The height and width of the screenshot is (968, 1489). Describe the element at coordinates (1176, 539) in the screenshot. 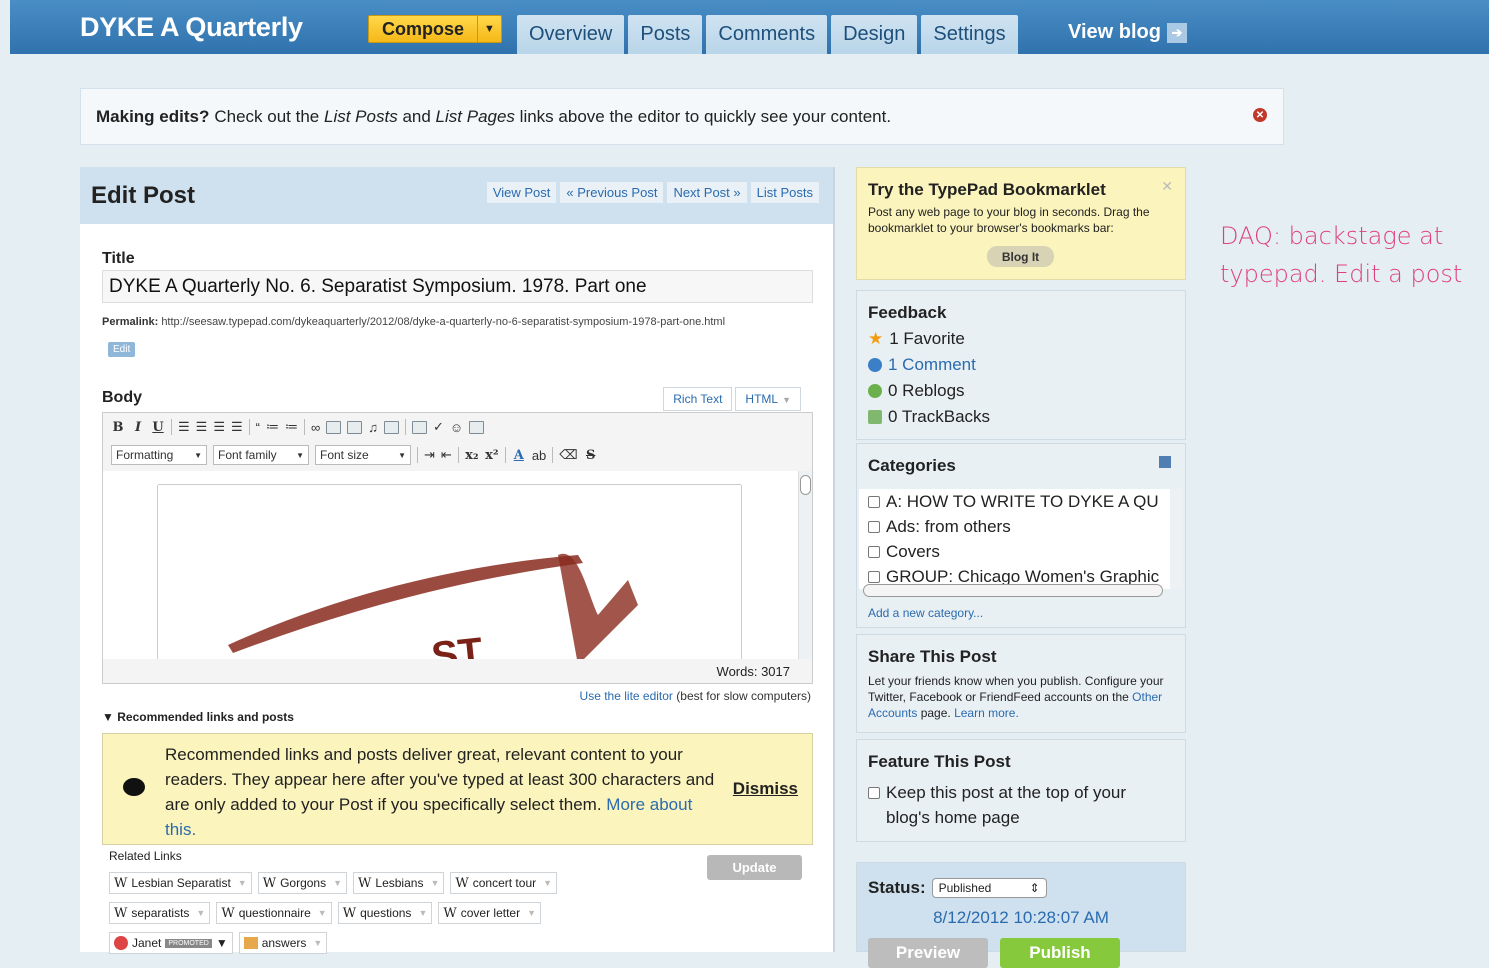

I see `categories-scrollbar` at that location.